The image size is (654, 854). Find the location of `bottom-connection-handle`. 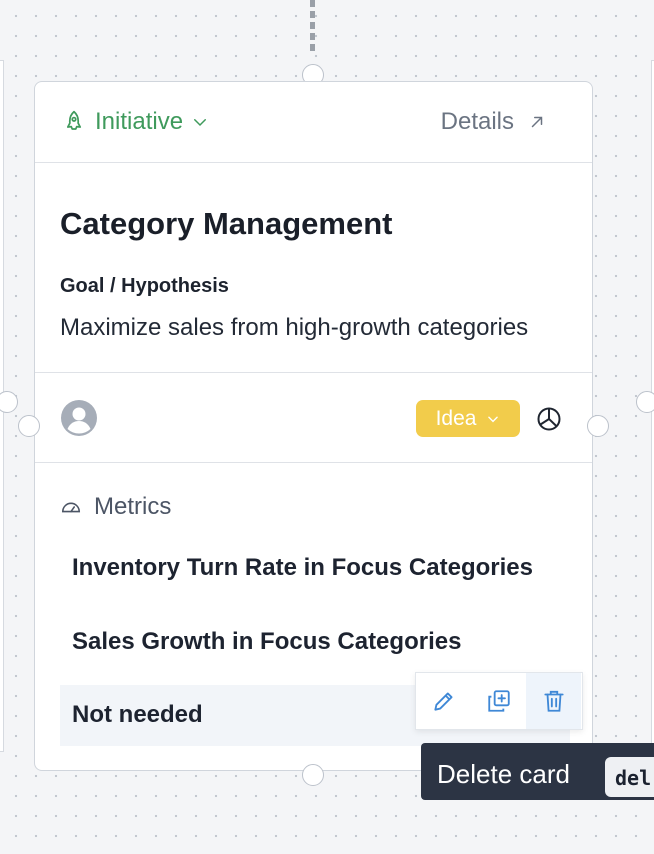

bottom-connection-handle is located at coordinates (313, 775).